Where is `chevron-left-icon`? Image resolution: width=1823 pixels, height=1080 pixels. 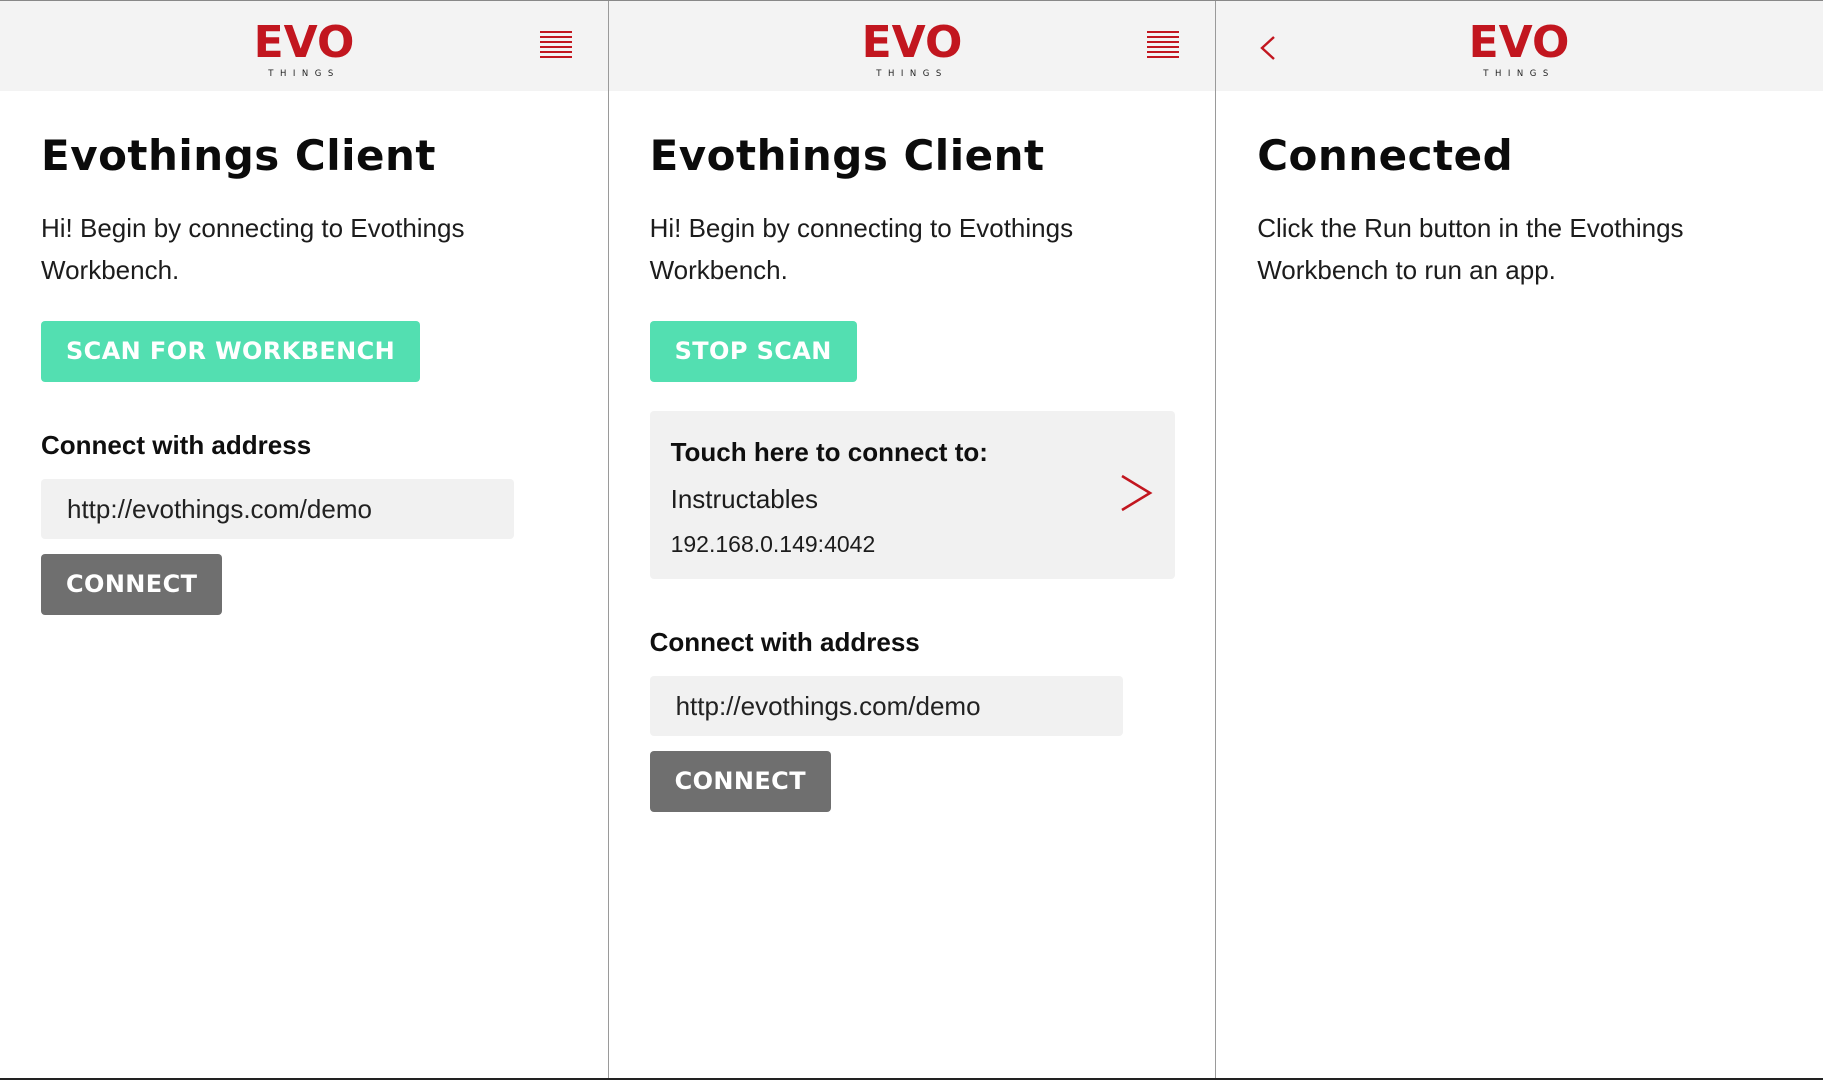
chevron-left-icon is located at coordinates (1270, 46).